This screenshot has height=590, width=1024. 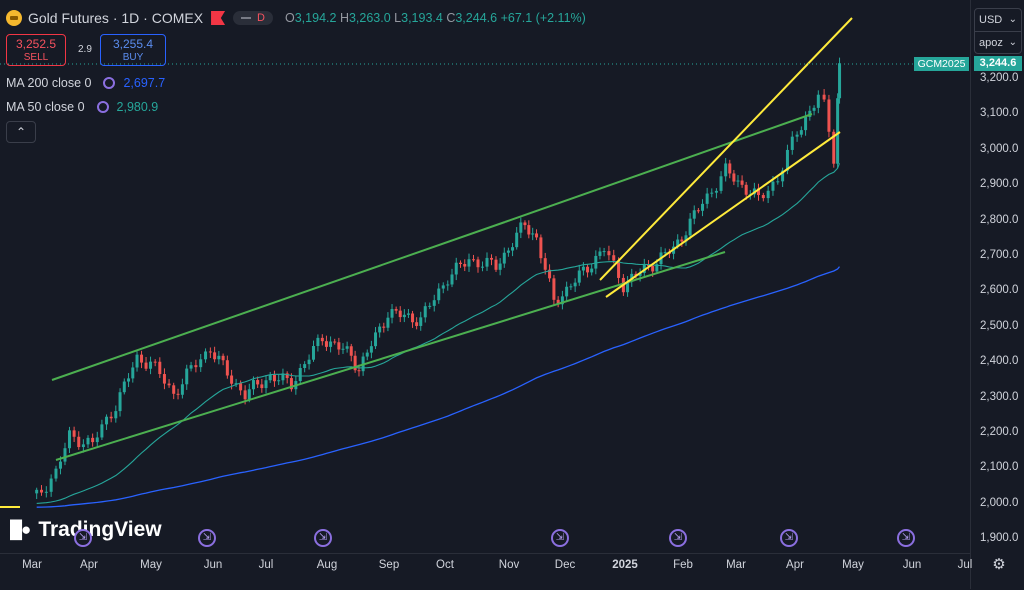 I want to click on time-tick-label: May, so click(x=151, y=565).